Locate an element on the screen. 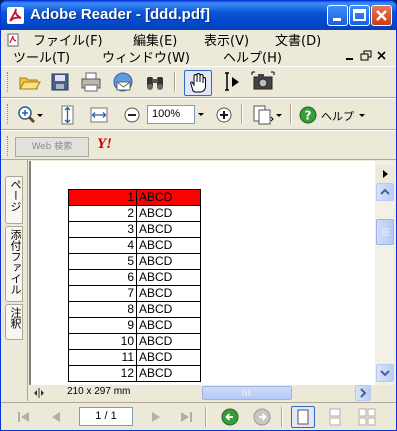 The width and height of the screenshot is (397, 431). adobe-reader-icon is located at coordinates (15, 15).